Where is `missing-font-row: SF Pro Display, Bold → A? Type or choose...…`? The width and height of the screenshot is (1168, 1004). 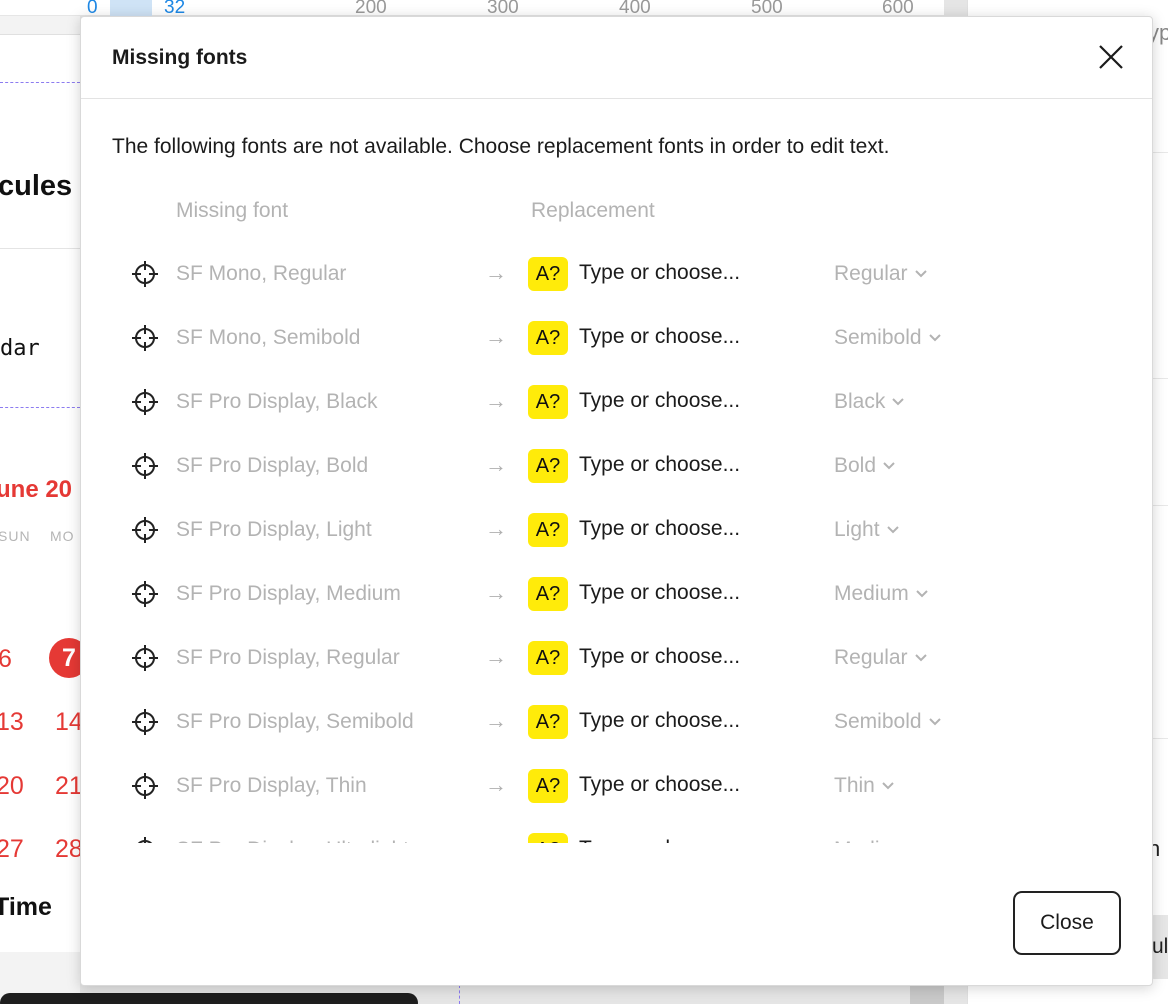 missing-font-row: SF Pro Display, Bold → A? Type or choose...… is located at coordinates (616, 467).